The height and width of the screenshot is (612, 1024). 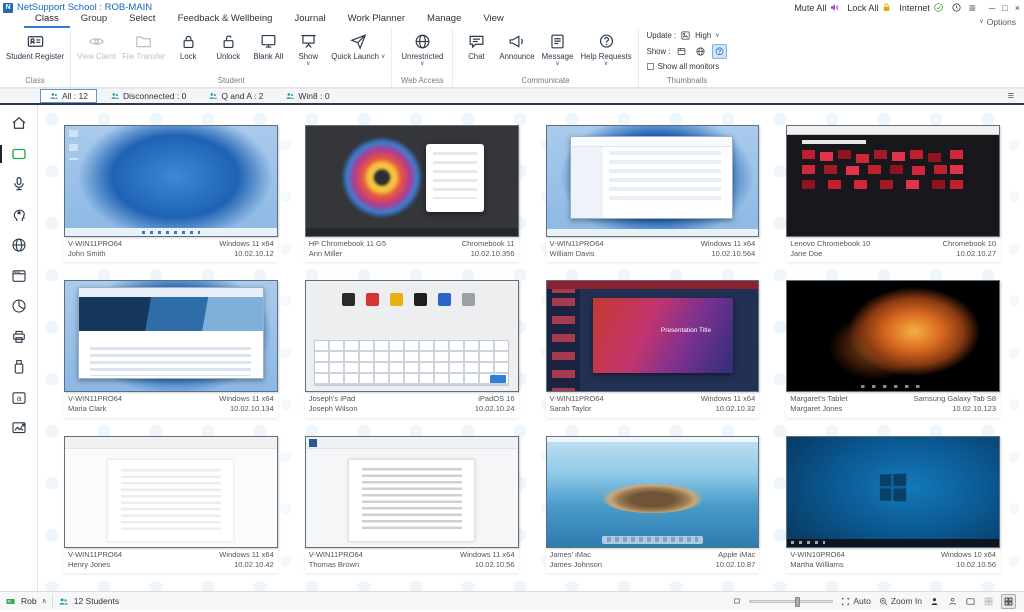 I want to click on chevron-down-icon: ∨, so click(x=717, y=36).